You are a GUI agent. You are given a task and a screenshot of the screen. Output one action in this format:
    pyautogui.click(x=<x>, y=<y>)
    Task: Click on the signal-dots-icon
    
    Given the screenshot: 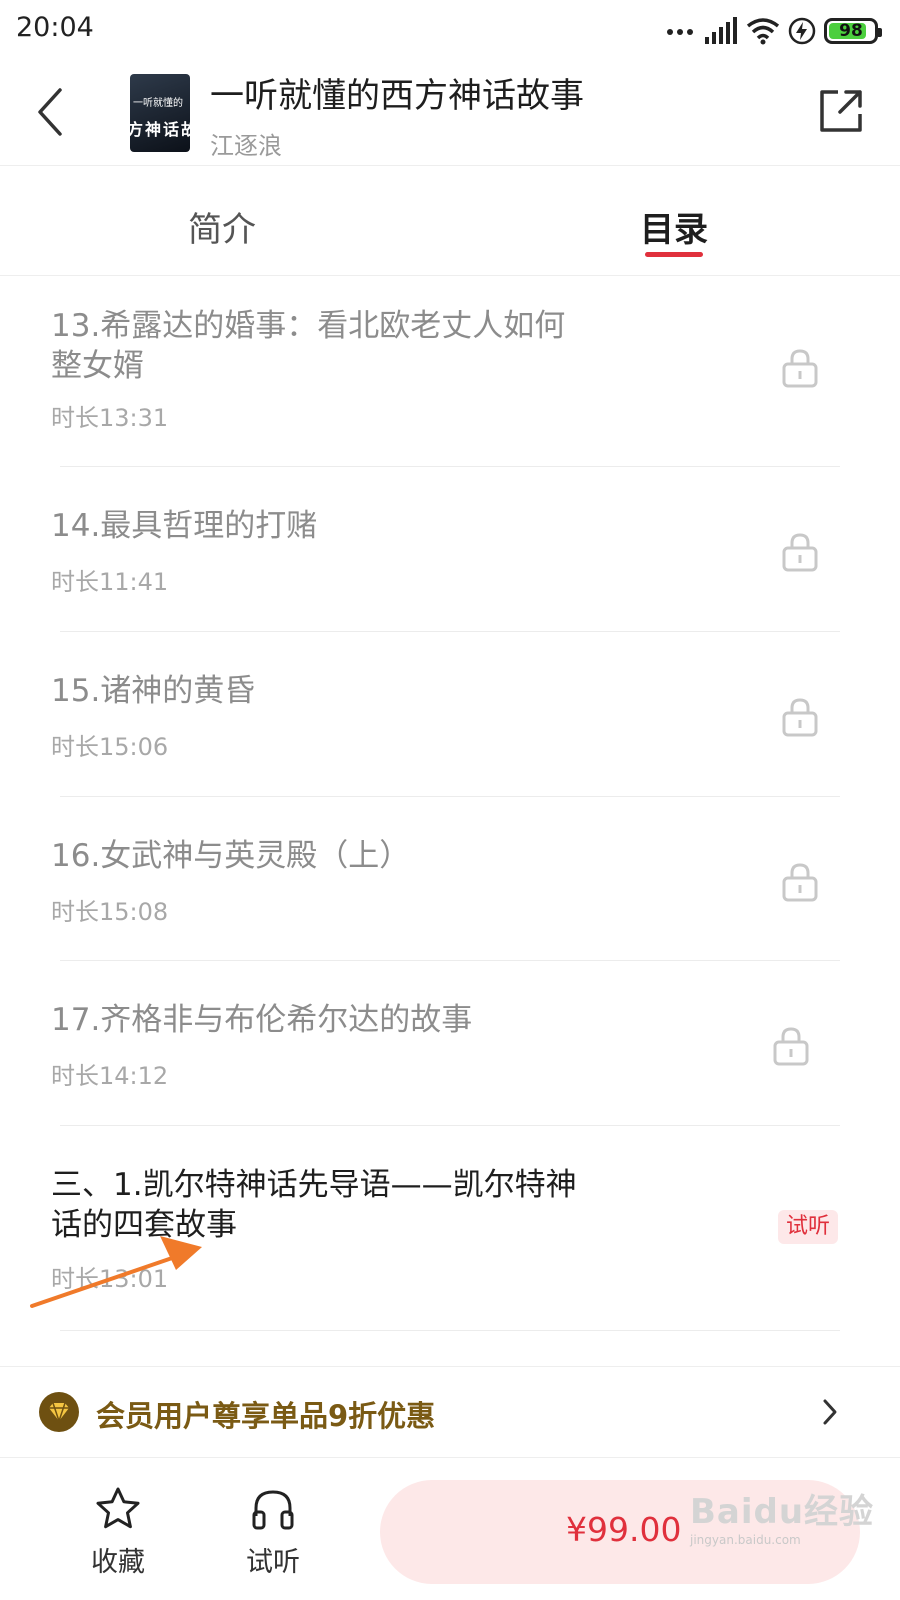 What is the action you would take?
    pyautogui.click(x=680, y=32)
    